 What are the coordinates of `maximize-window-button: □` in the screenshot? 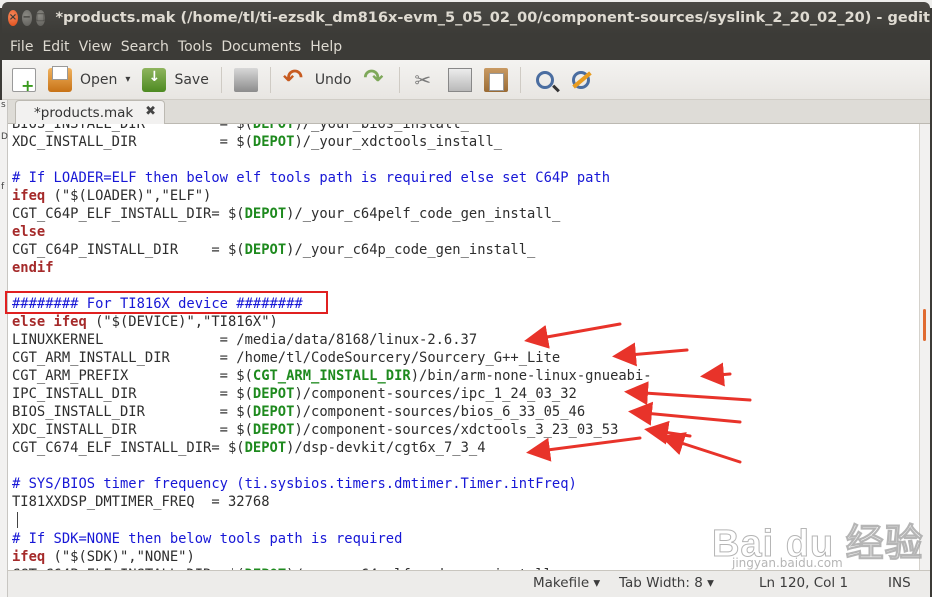 It's located at (40, 18).